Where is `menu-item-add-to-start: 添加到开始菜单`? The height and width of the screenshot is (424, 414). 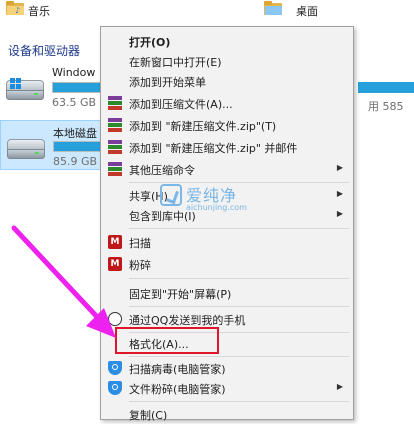
menu-item-add-to-start: 添加到开始菜单 is located at coordinates (227, 81).